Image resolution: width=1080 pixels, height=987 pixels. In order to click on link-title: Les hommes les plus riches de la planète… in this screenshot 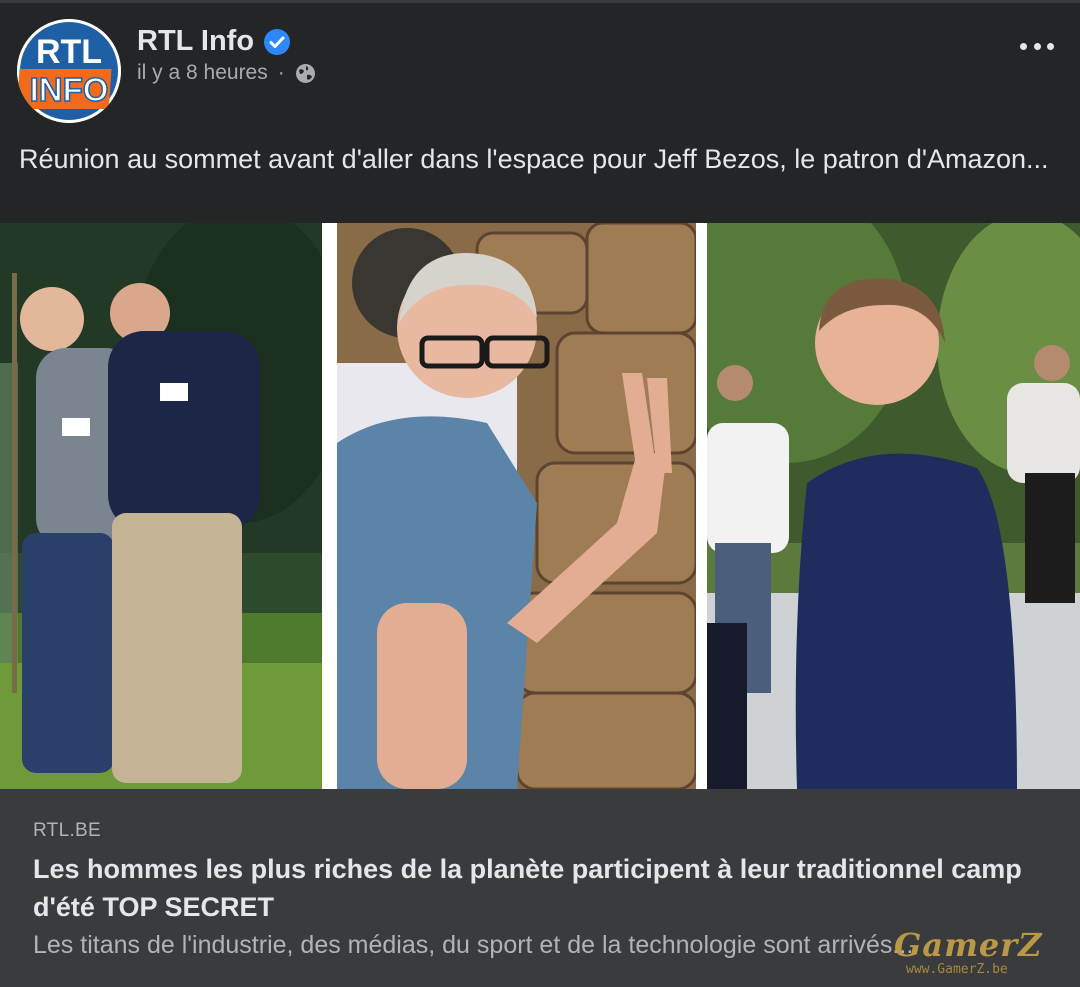, I will do `click(543, 888)`.